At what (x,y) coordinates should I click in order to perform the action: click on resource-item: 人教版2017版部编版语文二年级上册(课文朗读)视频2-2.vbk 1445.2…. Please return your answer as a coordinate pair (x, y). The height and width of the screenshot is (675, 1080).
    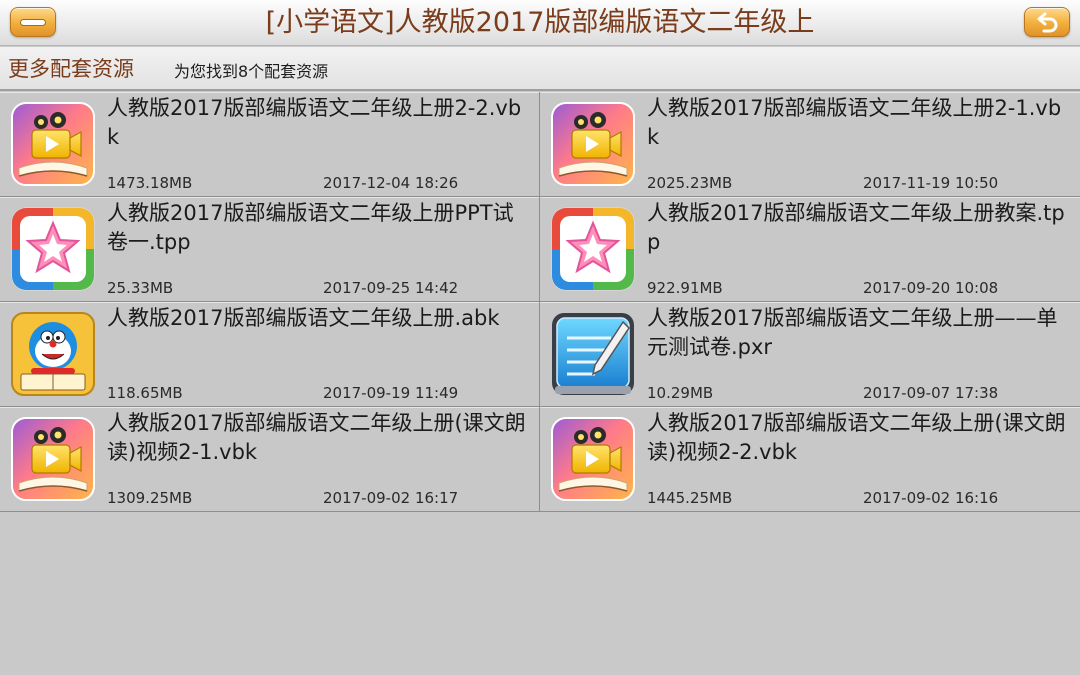
    Looking at the image, I should click on (810, 459).